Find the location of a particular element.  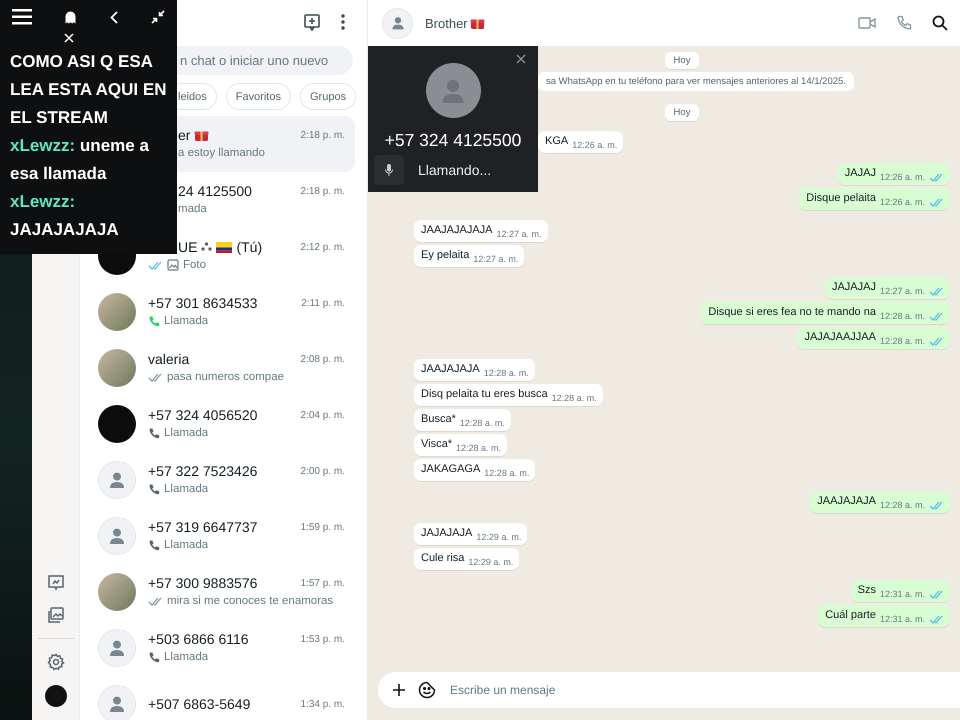

chat-message: xLewzz: JAJAJAJAJA is located at coordinates (65, 216).